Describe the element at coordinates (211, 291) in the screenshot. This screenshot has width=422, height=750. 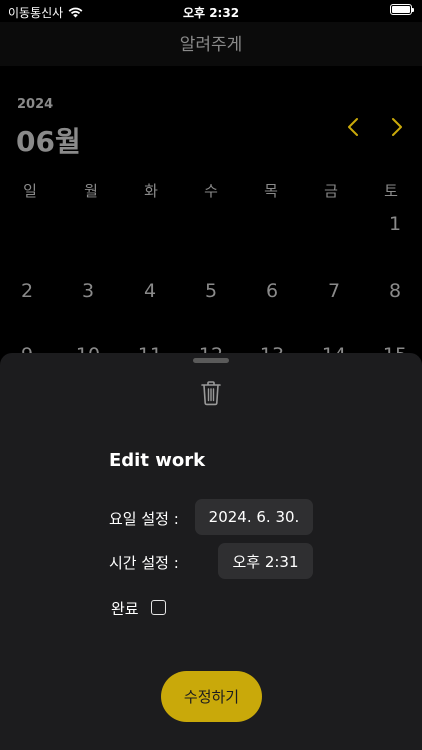
I see `day-cell: 5` at that location.